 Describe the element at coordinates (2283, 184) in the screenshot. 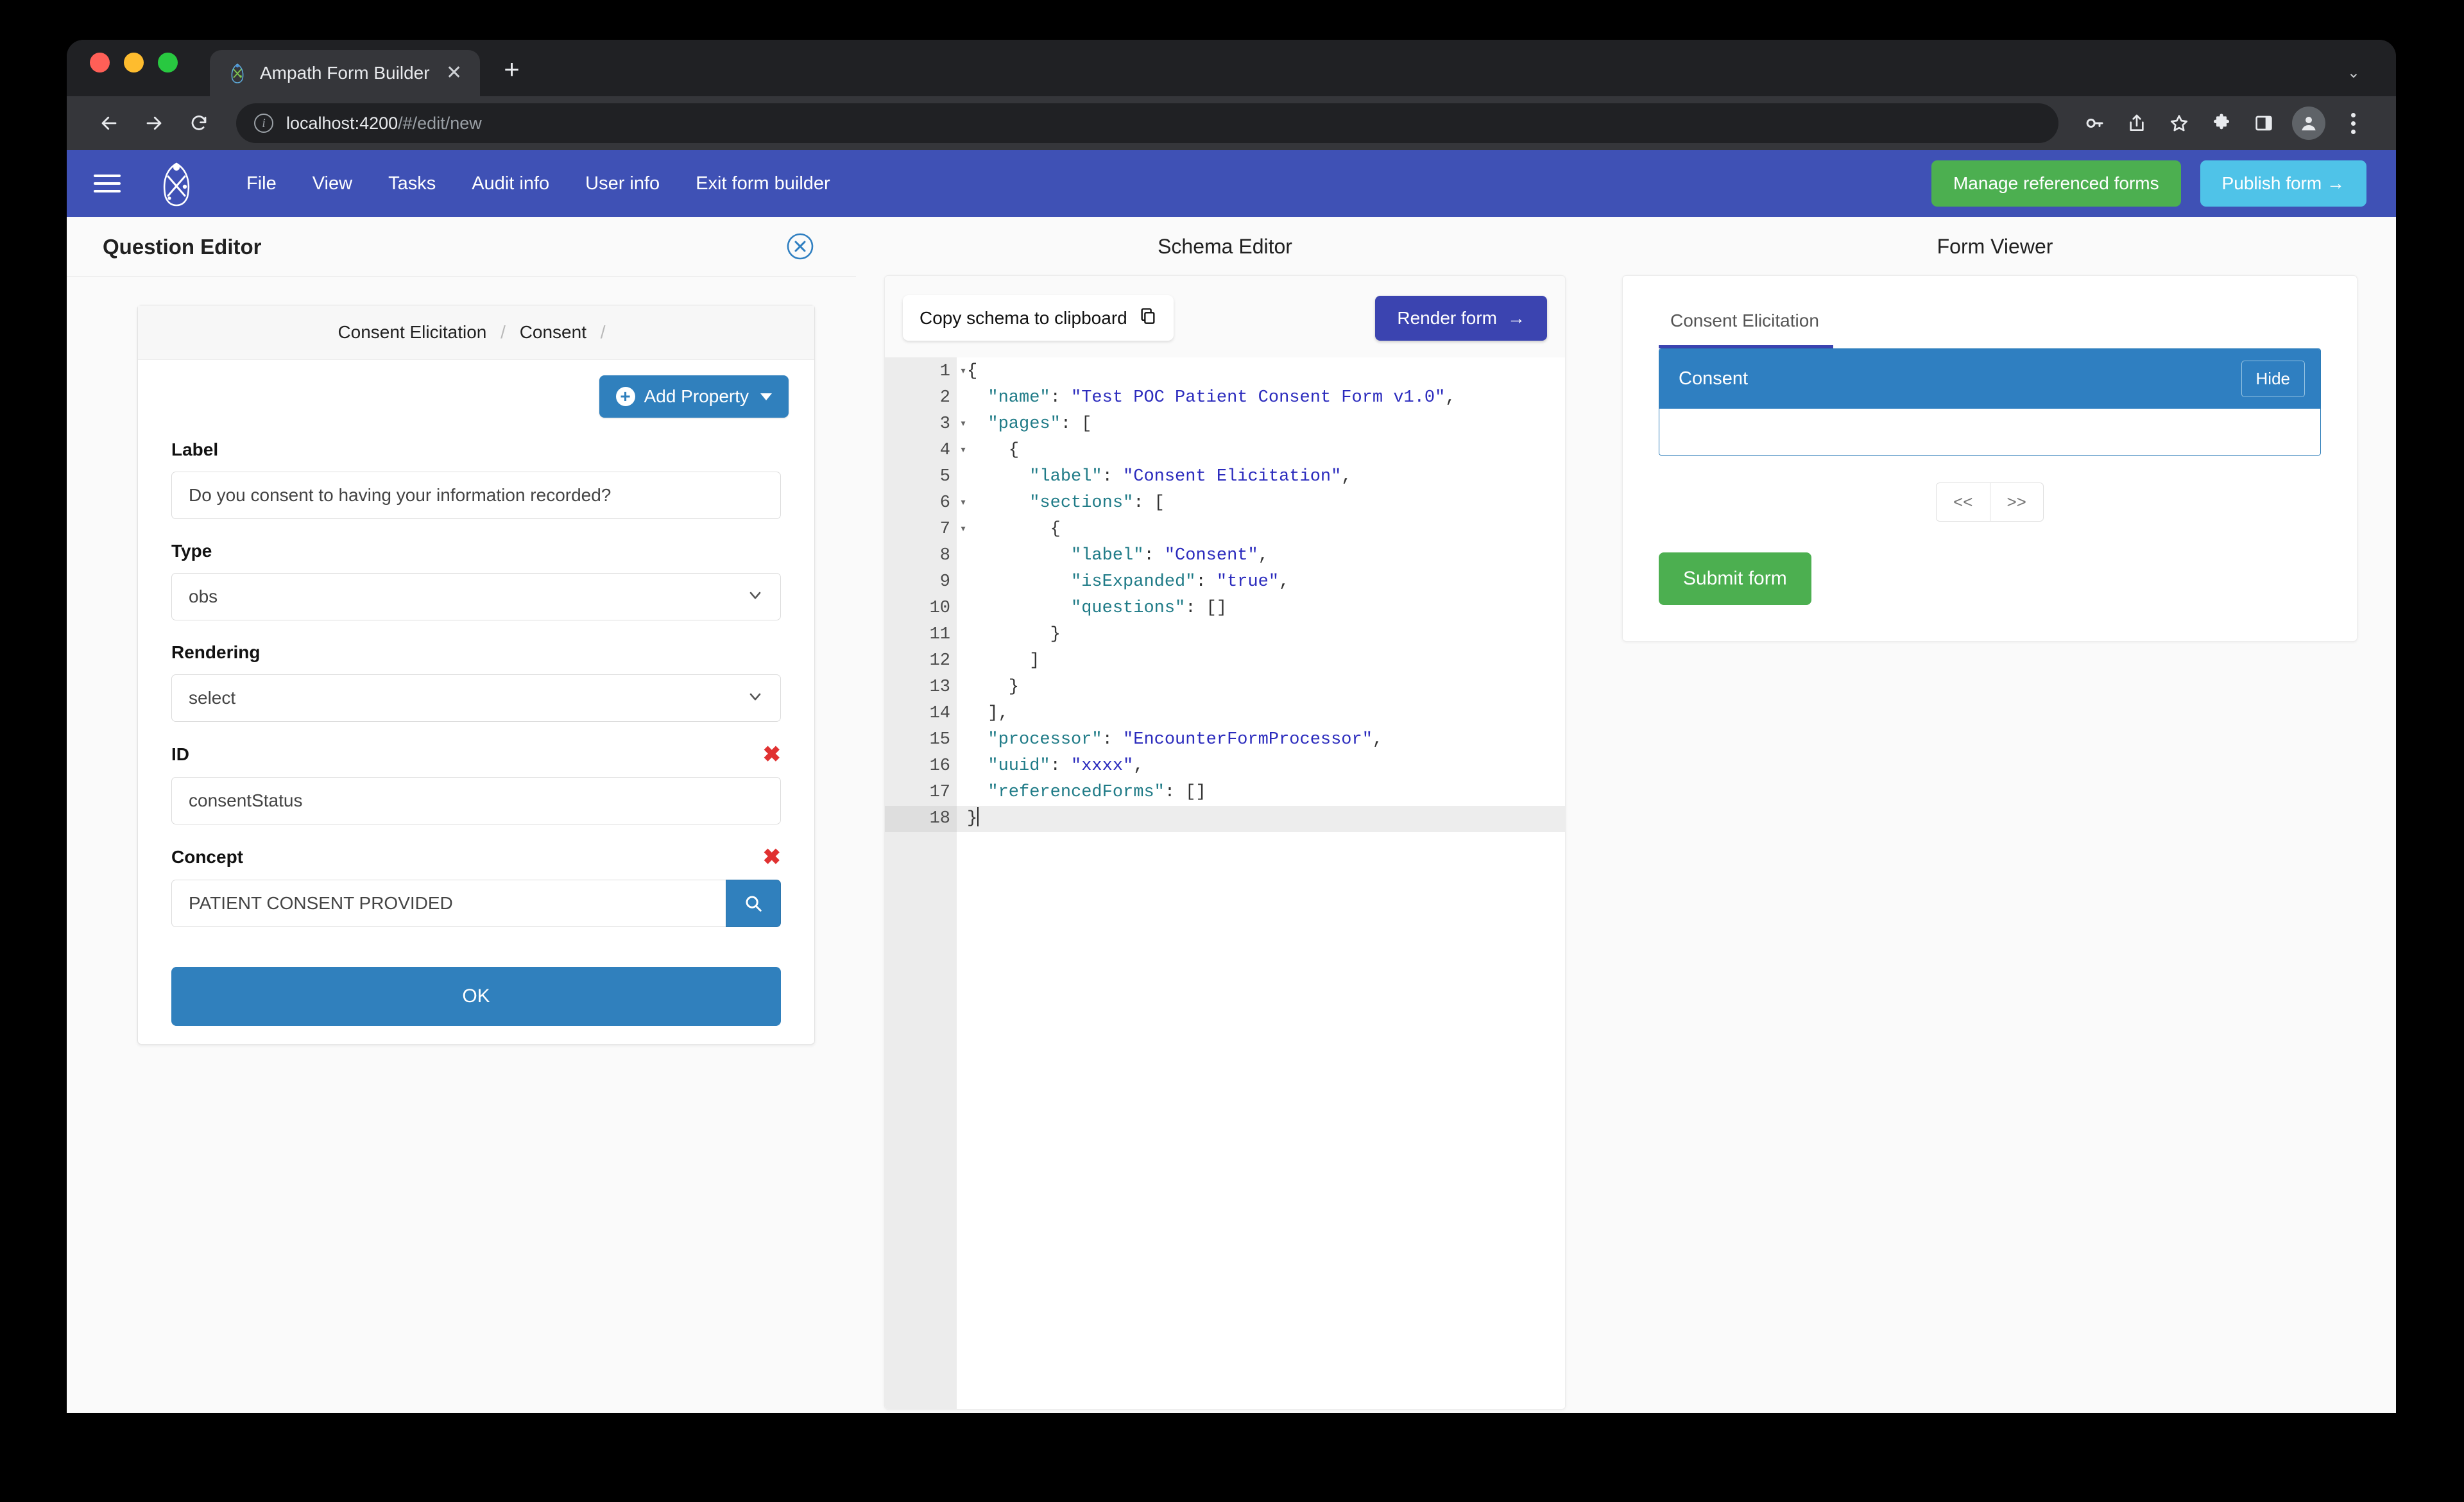

I see `publish-form-button: Publish form →` at that location.